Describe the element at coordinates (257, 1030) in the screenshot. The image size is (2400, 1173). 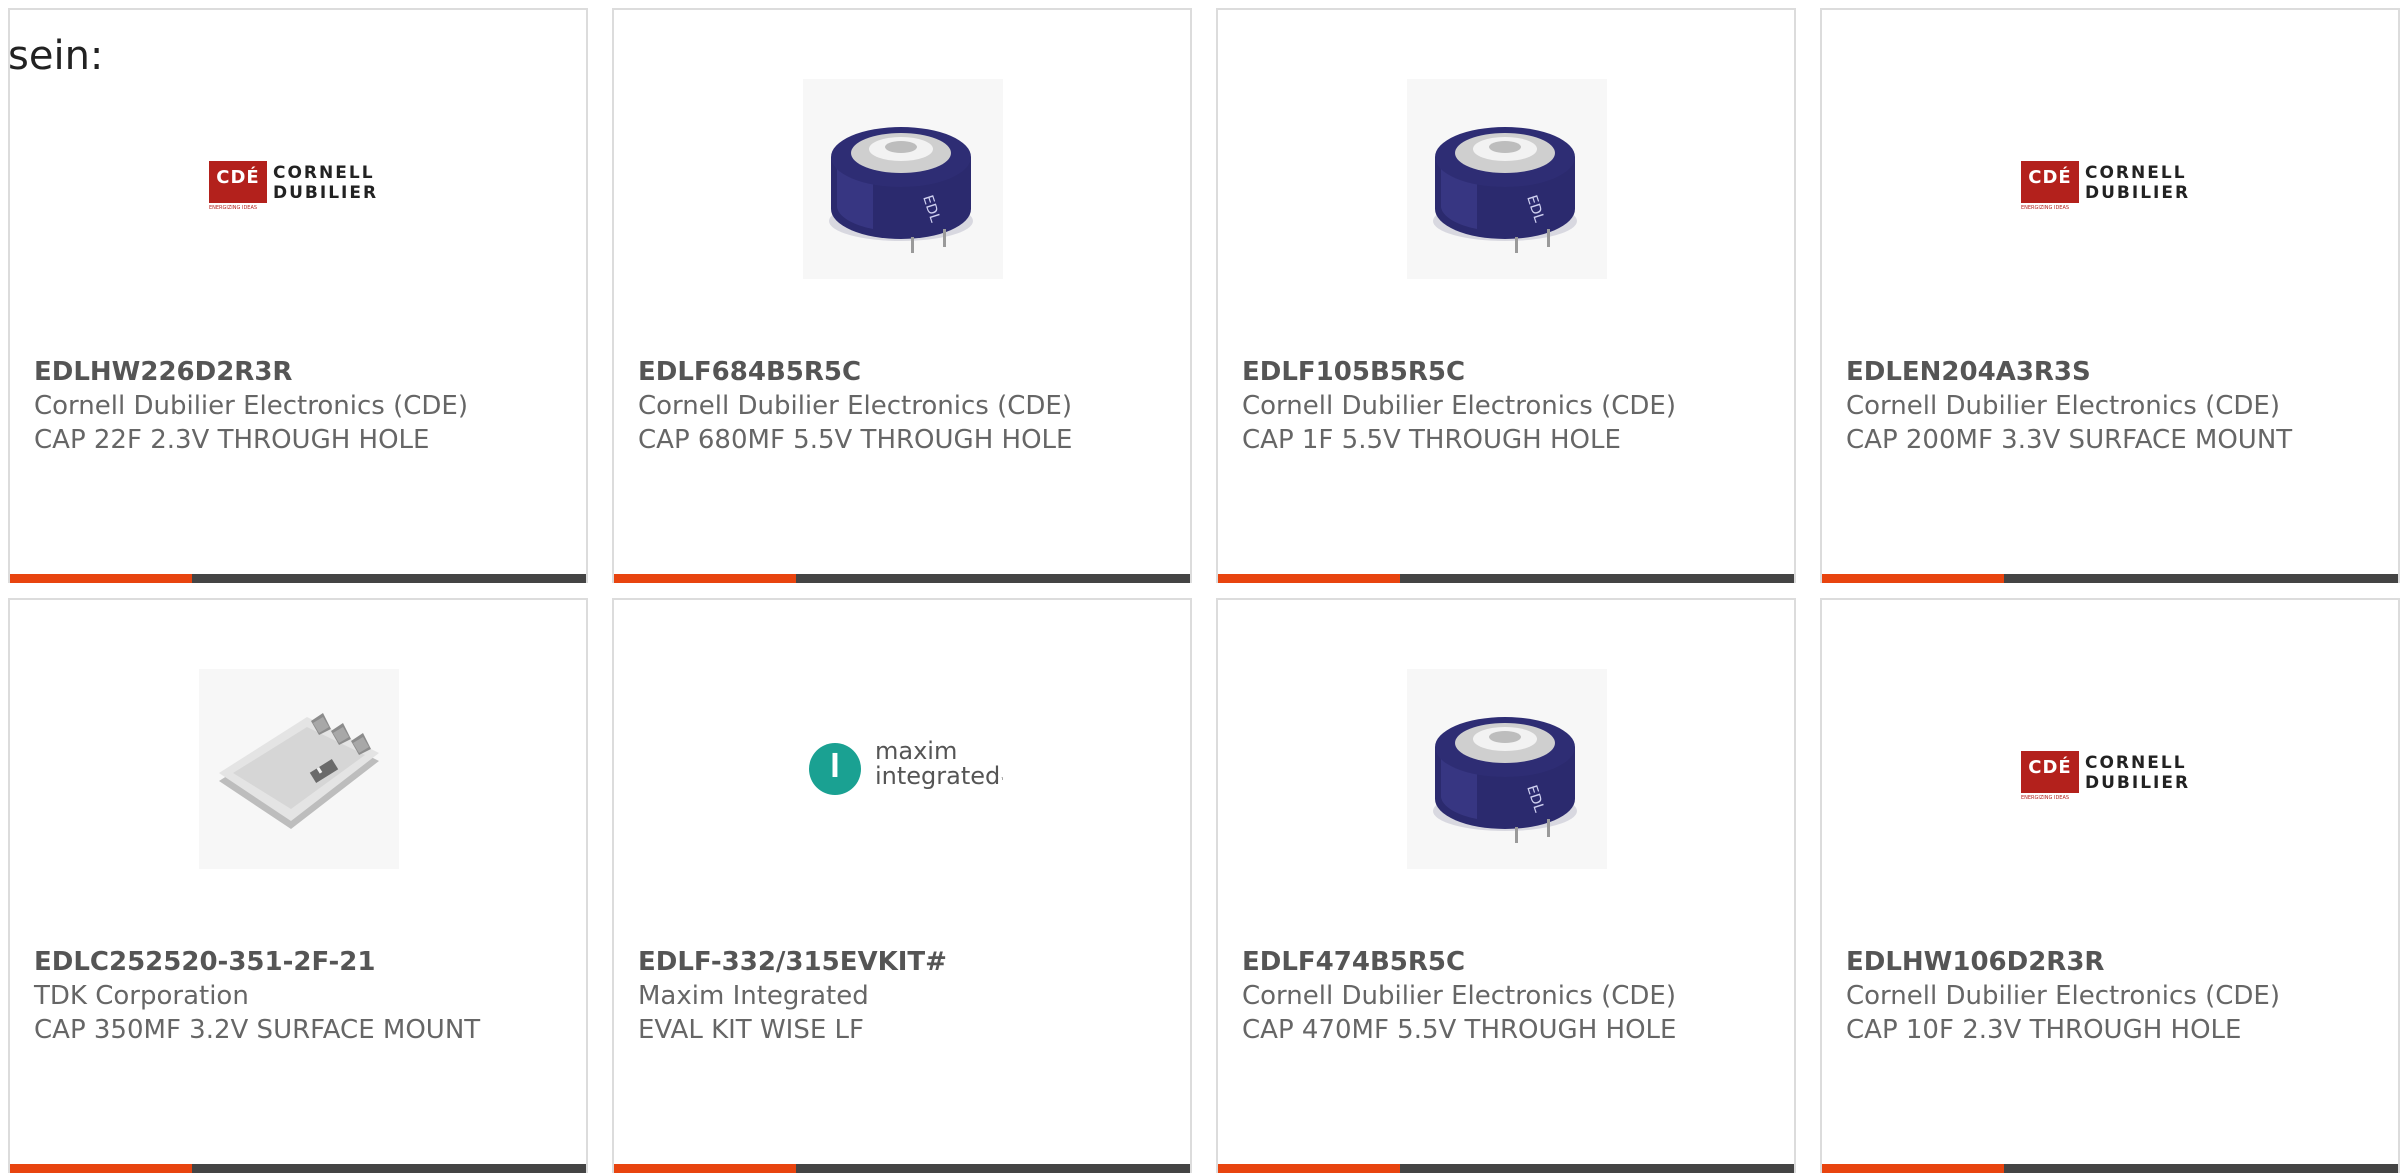
I see `description: CAP 350MF 3.2V SURFACE MOUNT` at that location.